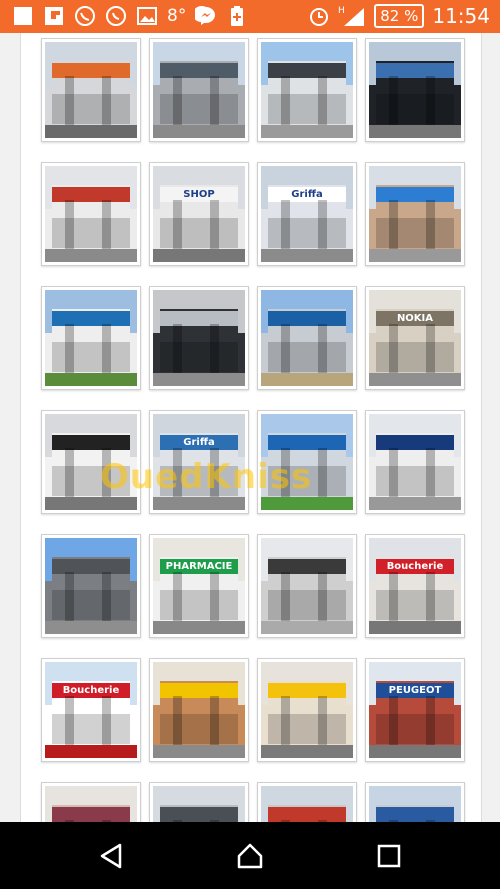 The image size is (500, 889). I want to click on battery-indicator: 82 %, so click(399, 16).